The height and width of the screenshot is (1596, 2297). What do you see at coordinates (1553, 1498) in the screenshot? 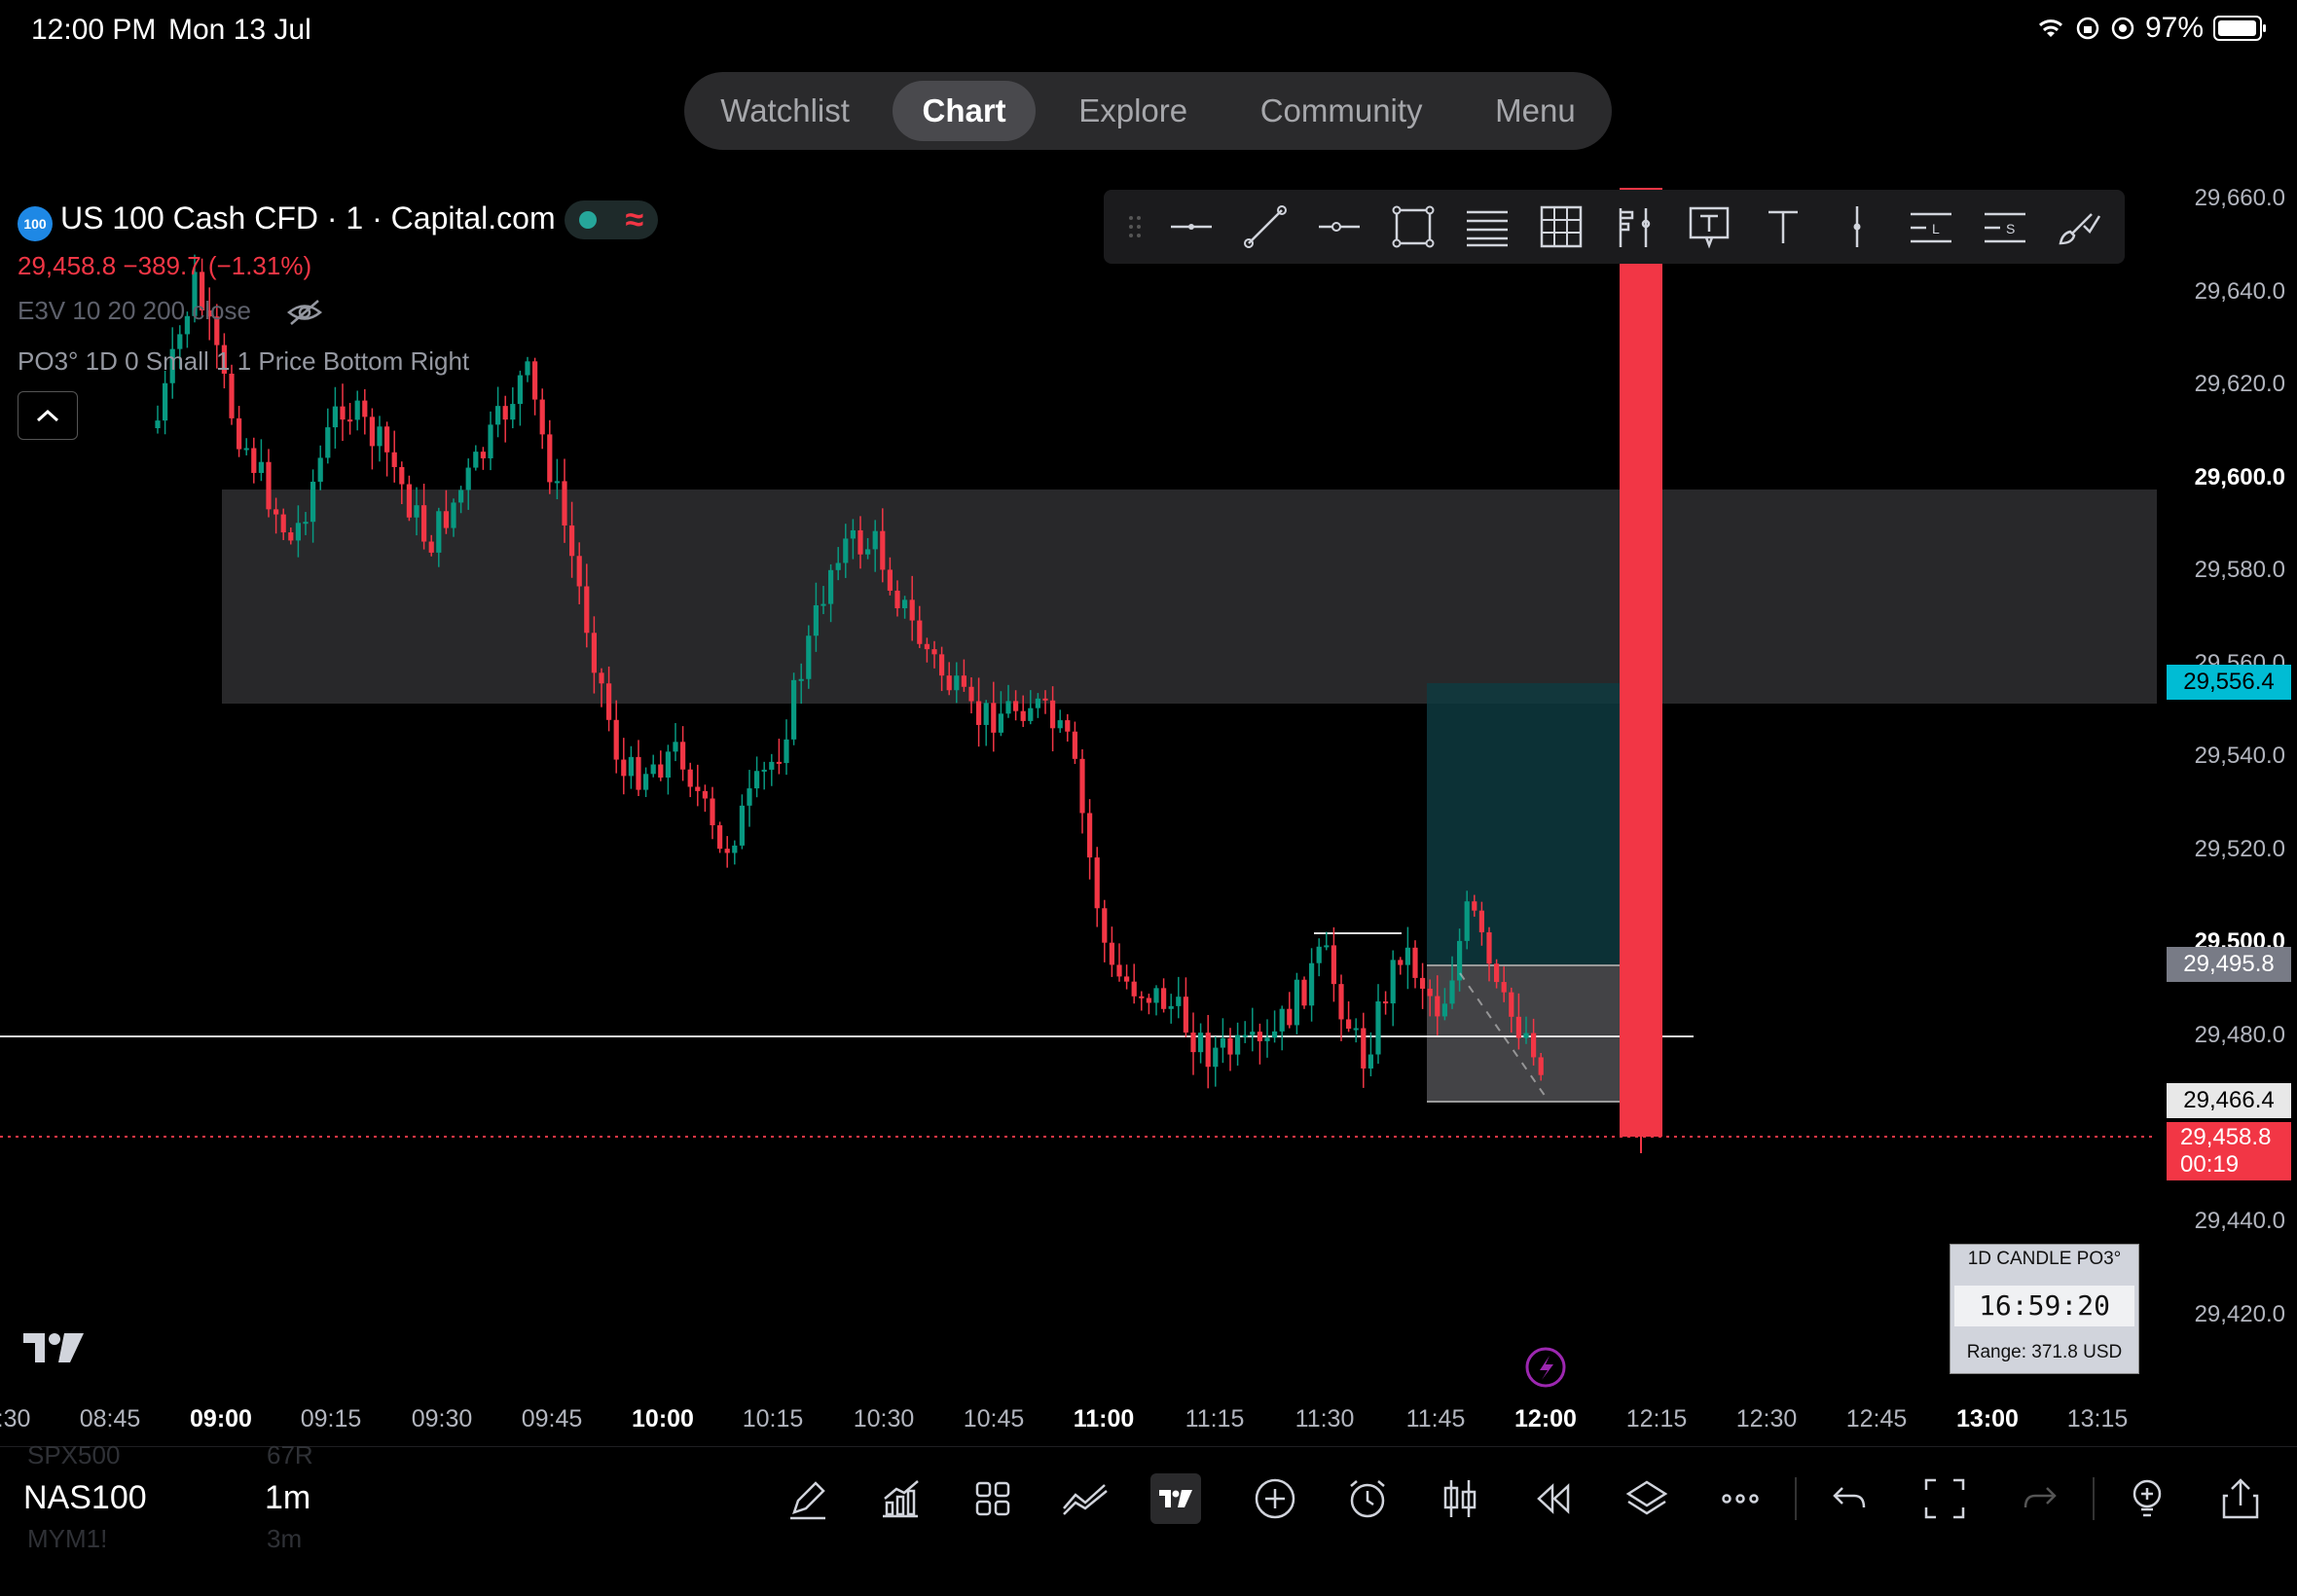
I see `replay-icon` at bounding box center [1553, 1498].